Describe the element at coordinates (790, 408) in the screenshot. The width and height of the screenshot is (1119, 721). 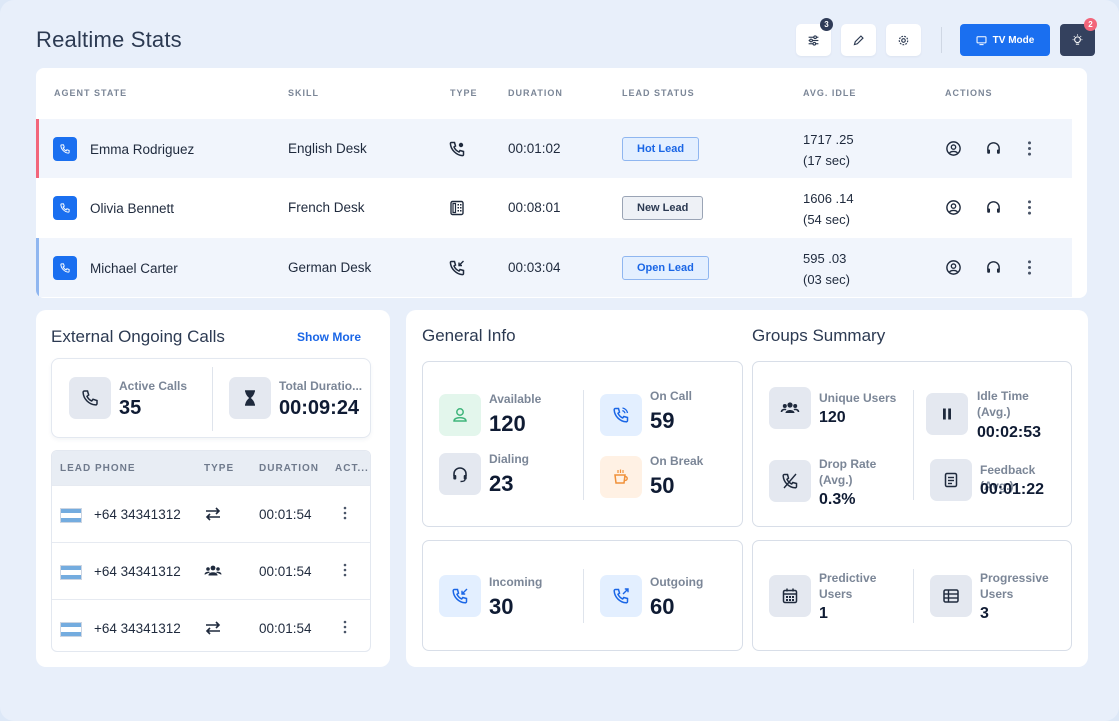
I see `users-group-icon` at that location.